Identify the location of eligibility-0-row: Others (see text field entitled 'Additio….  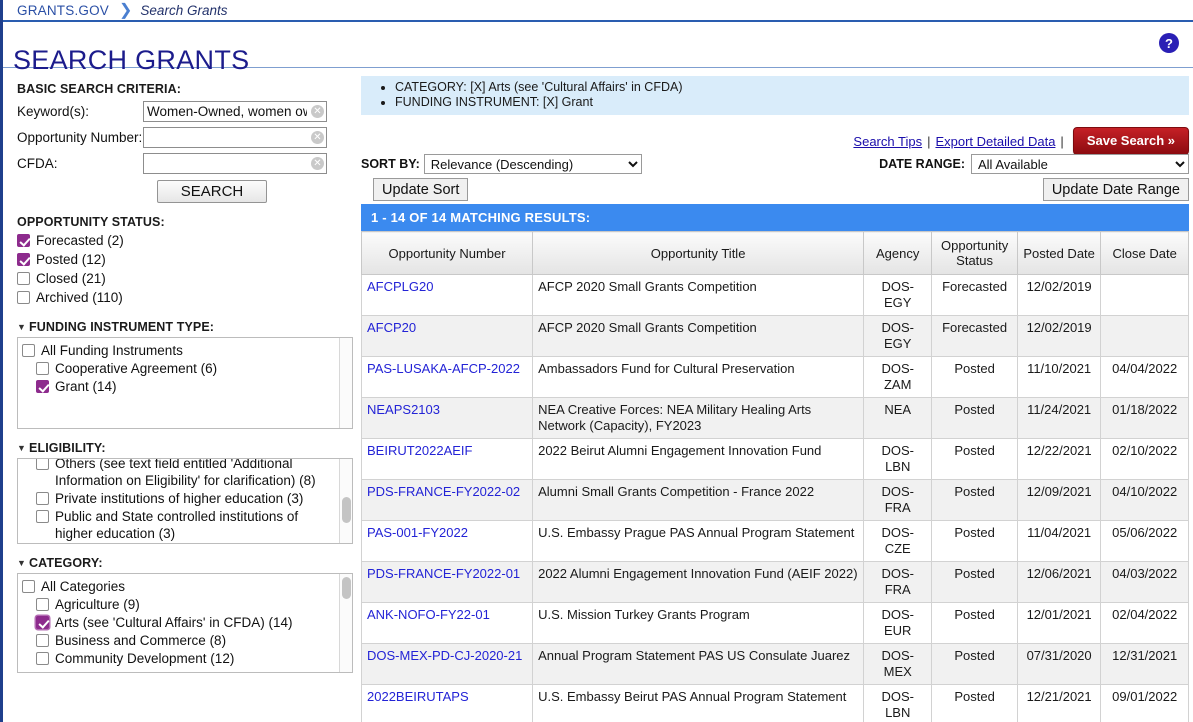
(180, 474).